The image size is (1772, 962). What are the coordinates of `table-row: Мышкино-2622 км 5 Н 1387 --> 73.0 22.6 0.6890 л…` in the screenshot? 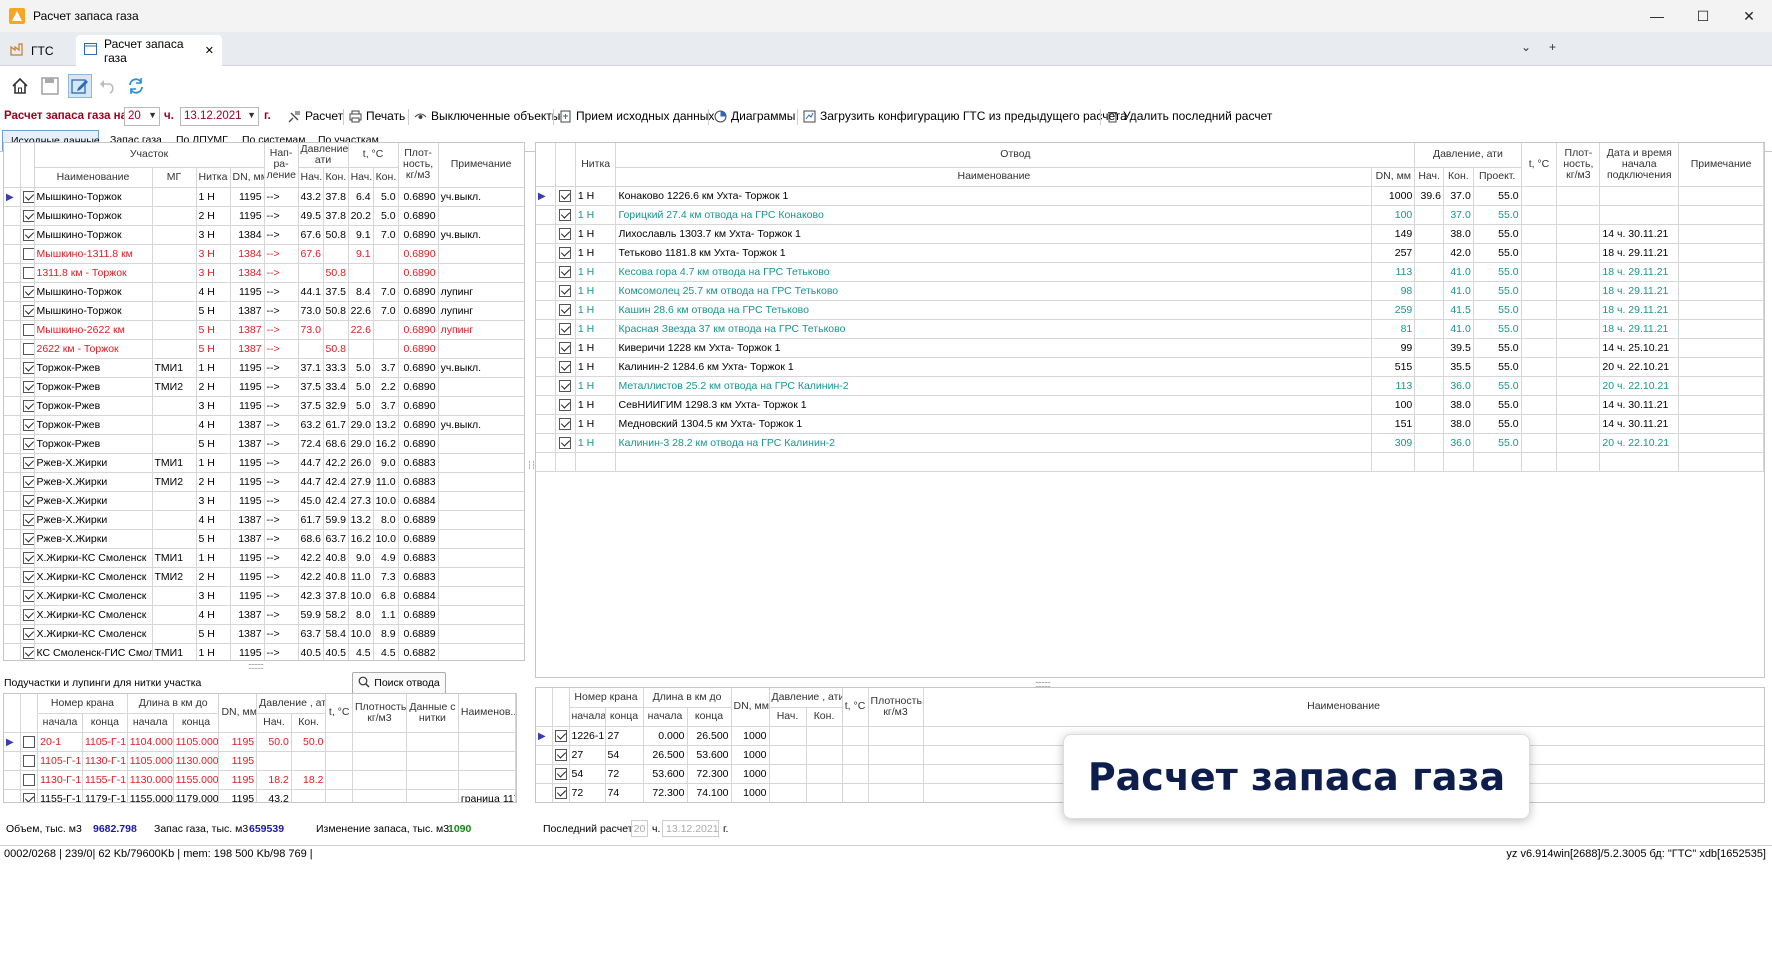 It's located at (264, 330).